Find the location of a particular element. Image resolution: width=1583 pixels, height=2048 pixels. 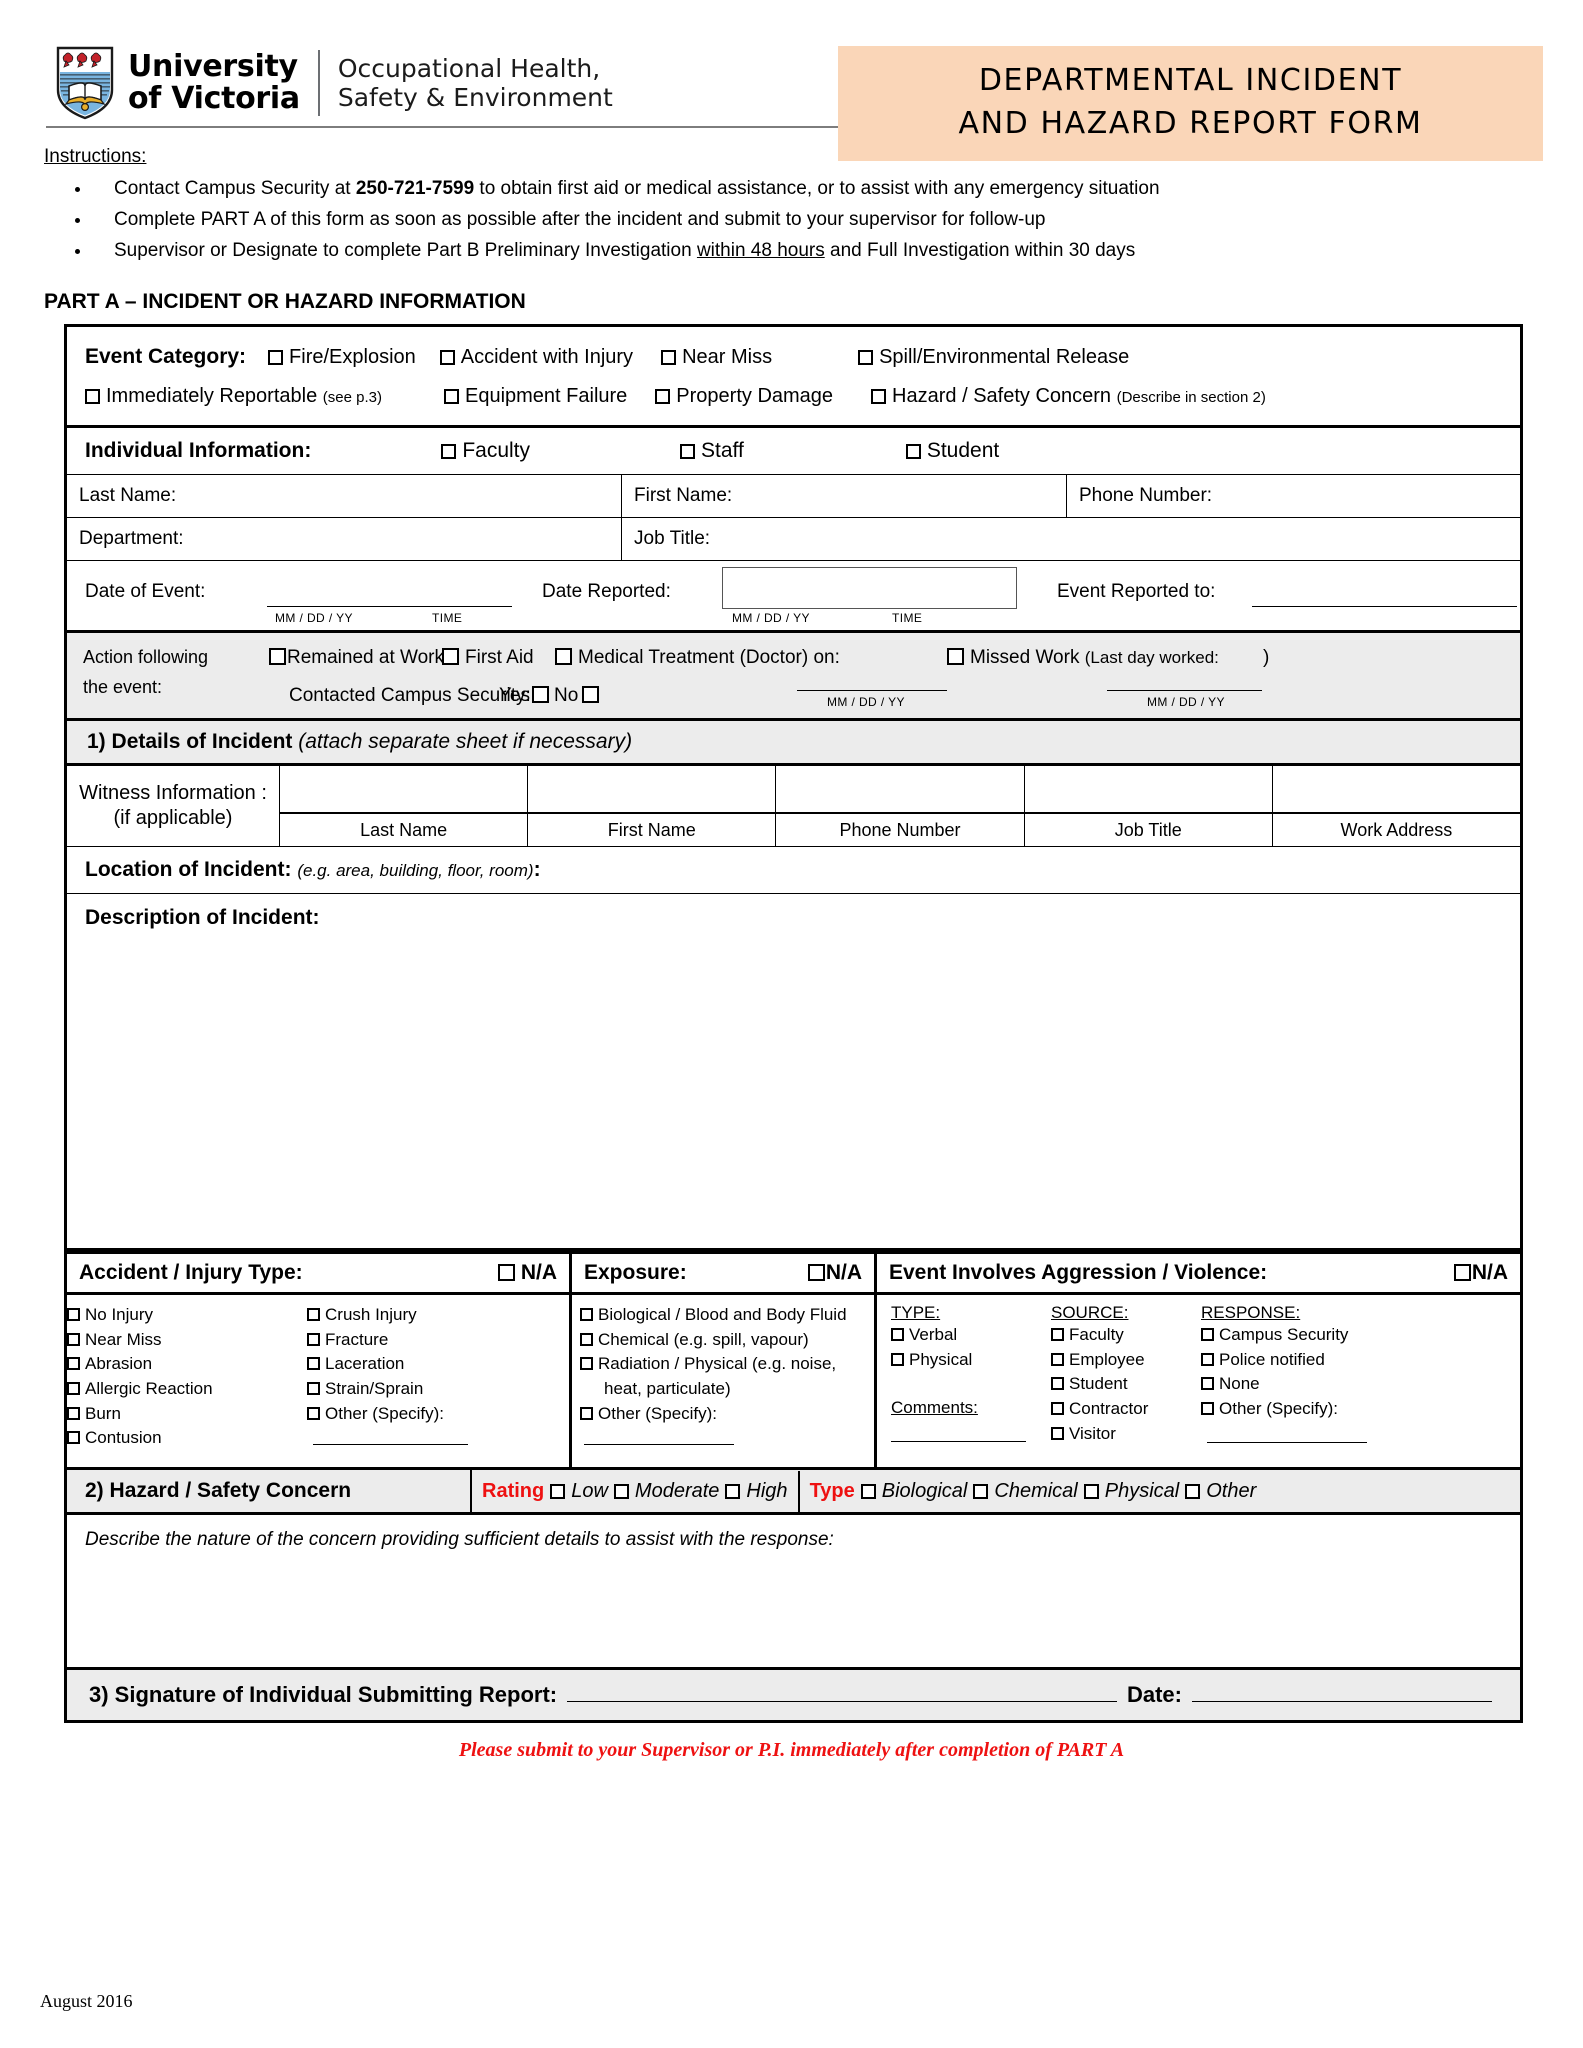

checkbox-equipment-failure: Equipment Failure is located at coordinates (535, 396).